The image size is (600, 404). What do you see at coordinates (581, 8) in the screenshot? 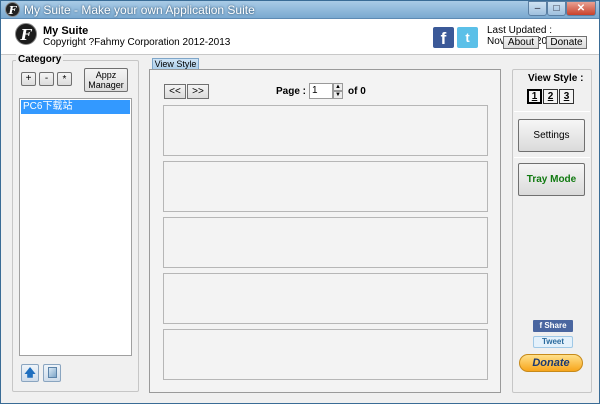
I see `close-button: ✕` at bounding box center [581, 8].